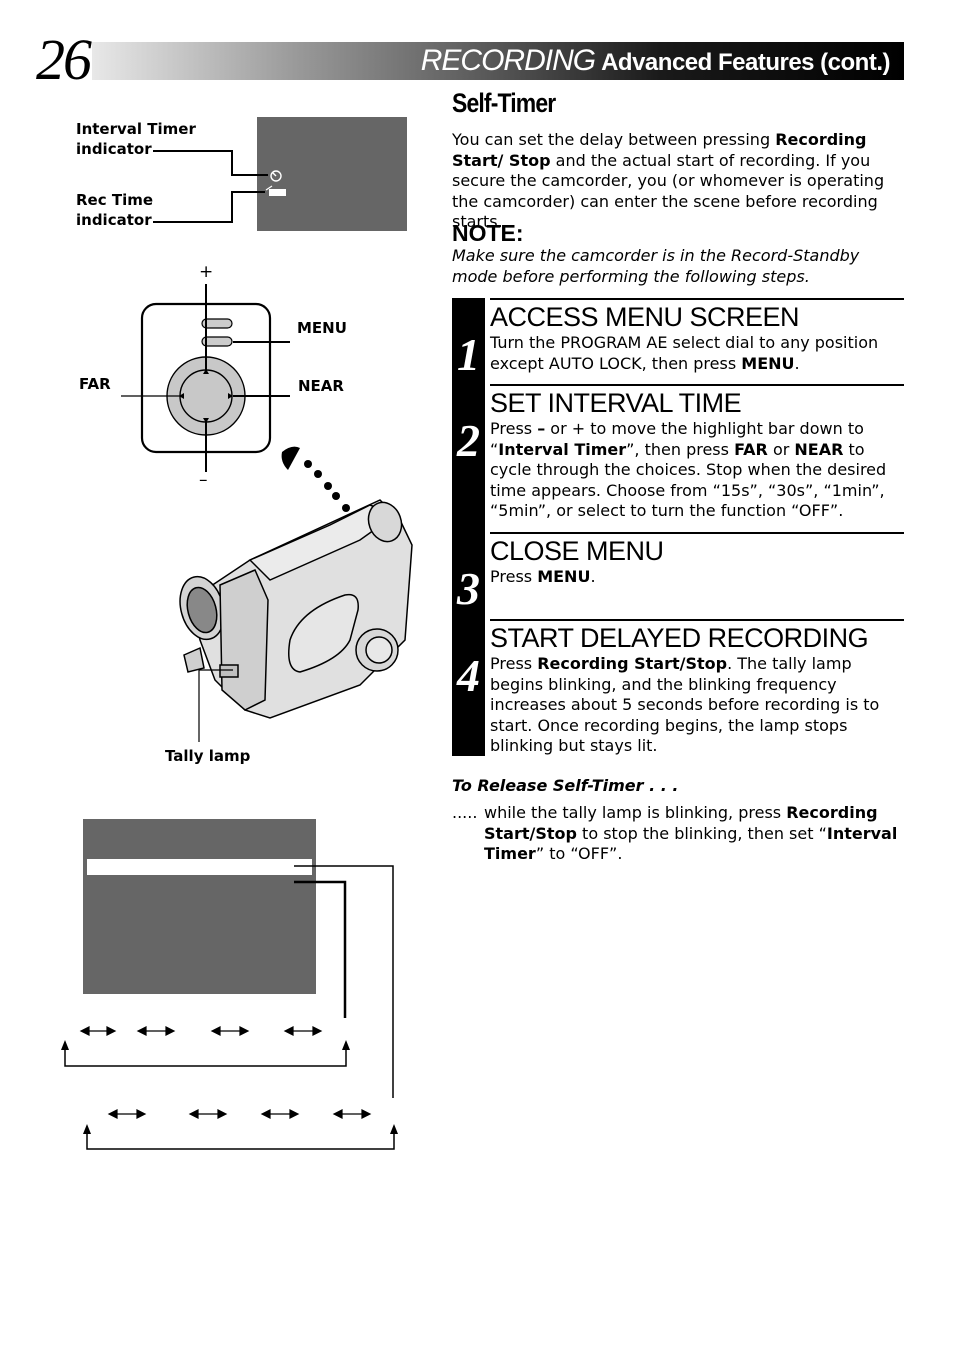  What do you see at coordinates (781, 449) in the screenshot?
I see `text: or` at bounding box center [781, 449].